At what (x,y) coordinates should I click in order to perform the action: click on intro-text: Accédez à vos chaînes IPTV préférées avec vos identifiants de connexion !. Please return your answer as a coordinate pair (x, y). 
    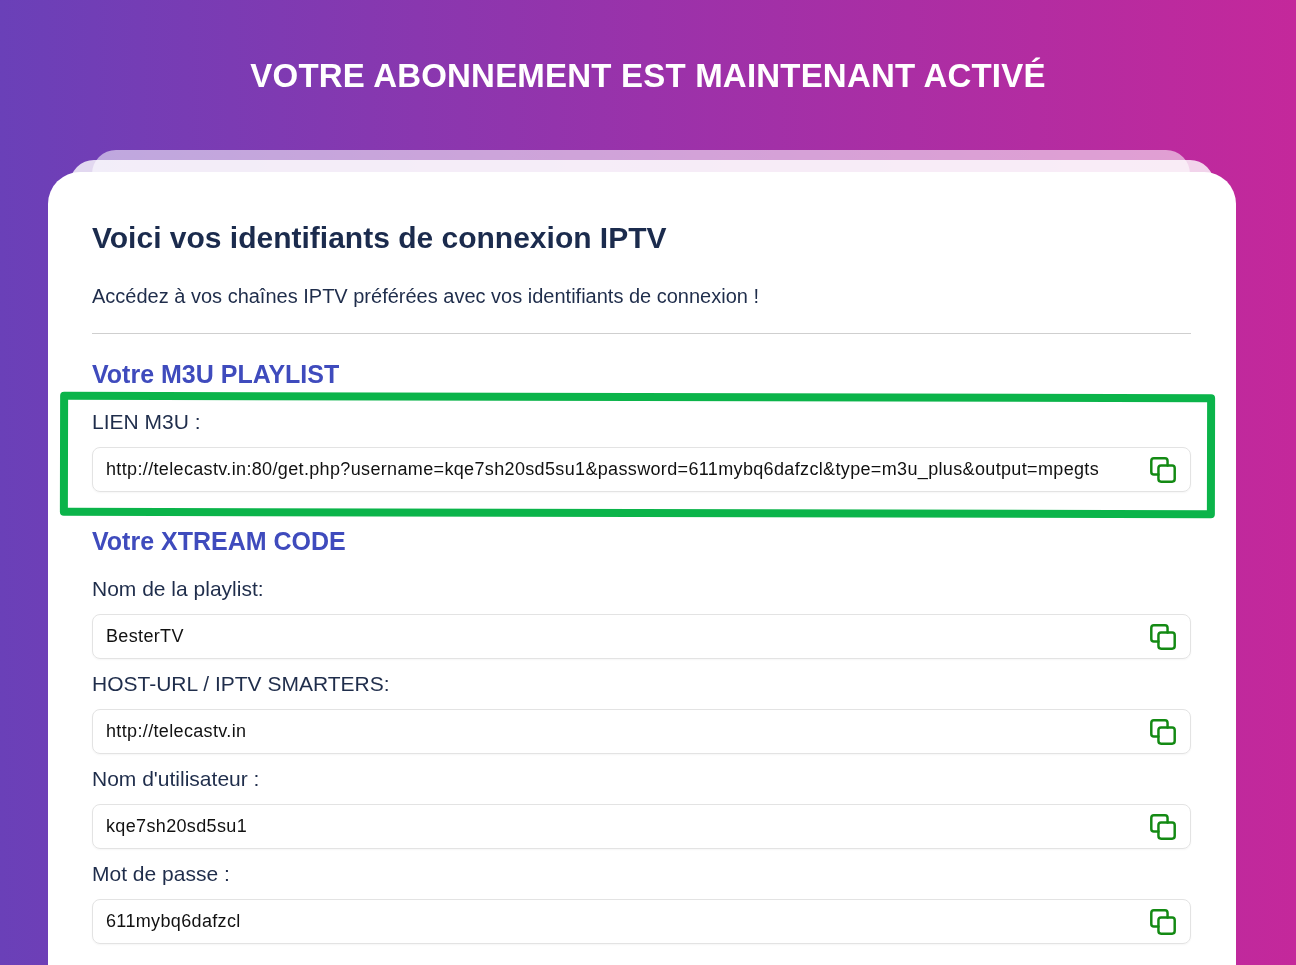
    Looking at the image, I should click on (426, 296).